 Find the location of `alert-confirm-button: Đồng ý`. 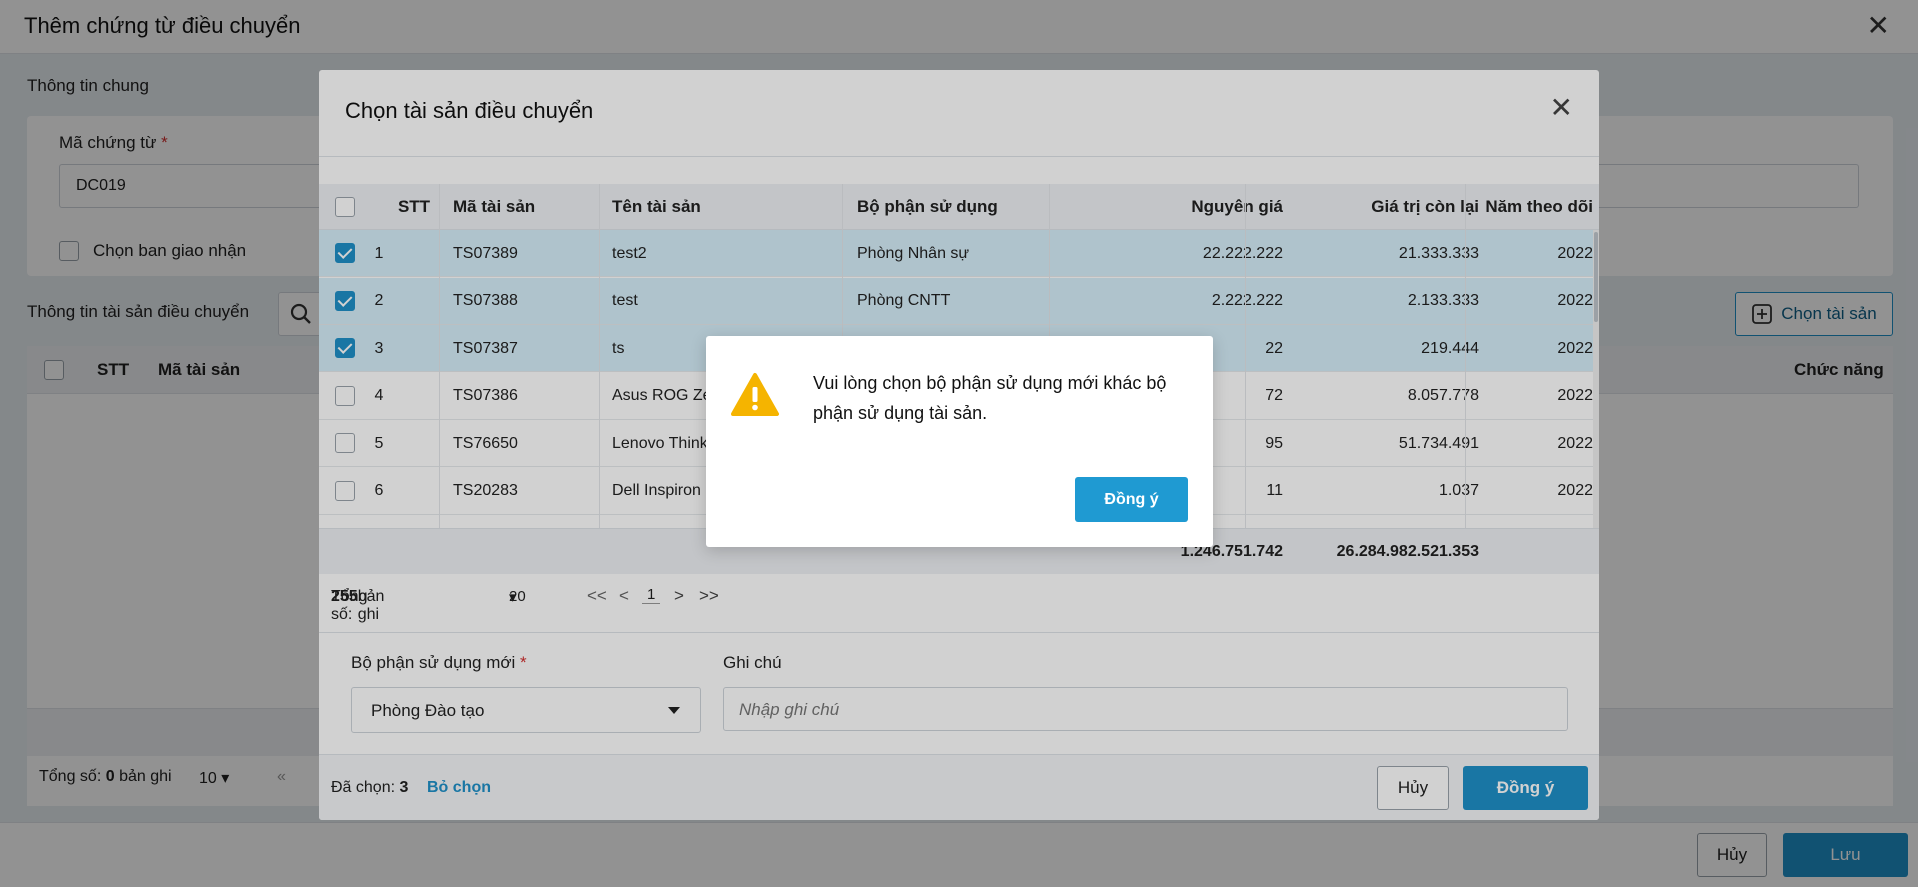

alert-confirm-button: Đồng ý is located at coordinates (1131, 499).